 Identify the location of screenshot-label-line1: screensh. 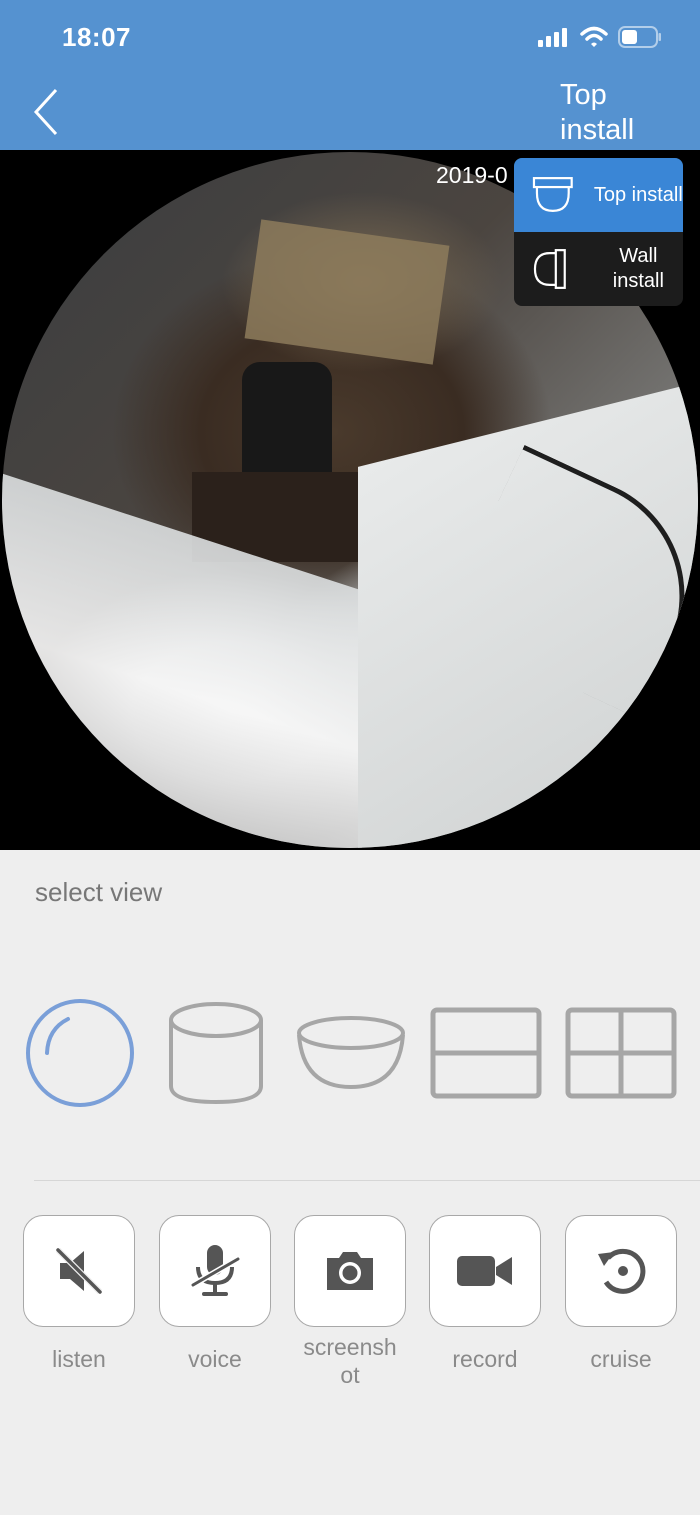
(350, 1347).